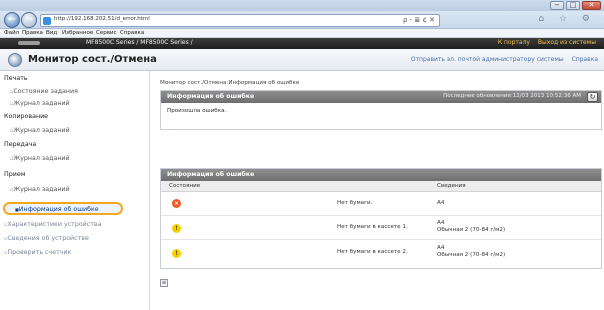 The height and width of the screenshot is (310, 604). Describe the element at coordinates (75, 131) in the screenshot. I see `sidebar-item-copy-job-log: Журнал заданий` at that location.